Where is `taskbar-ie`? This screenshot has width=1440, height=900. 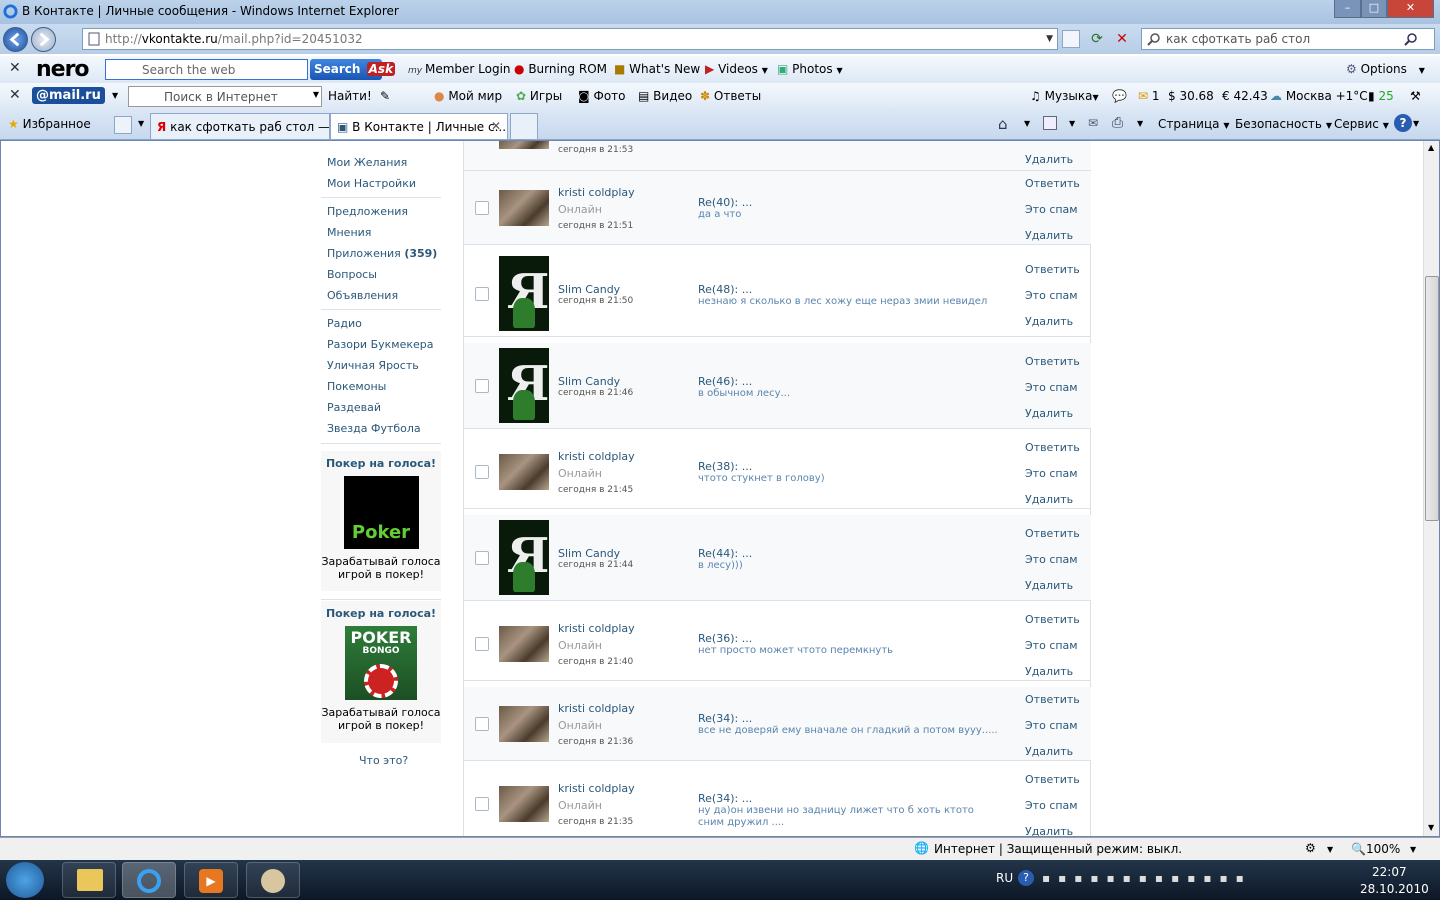 taskbar-ie is located at coordinates (149, 880).